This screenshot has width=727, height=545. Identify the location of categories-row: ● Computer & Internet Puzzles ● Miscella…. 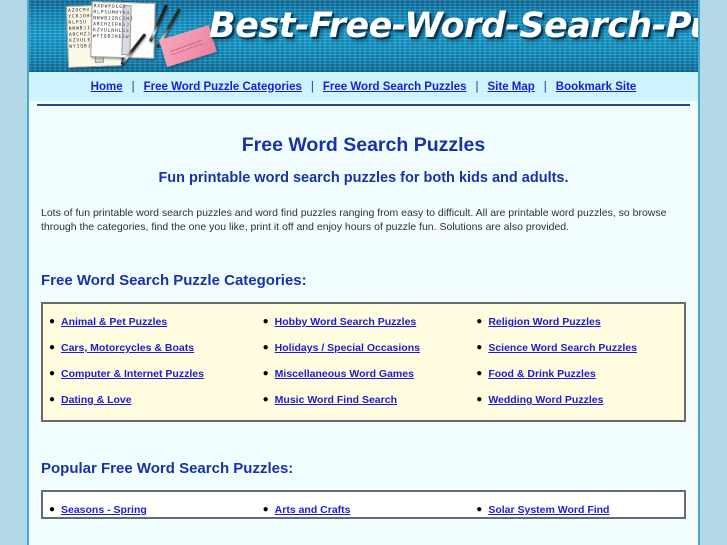
(363, 374).